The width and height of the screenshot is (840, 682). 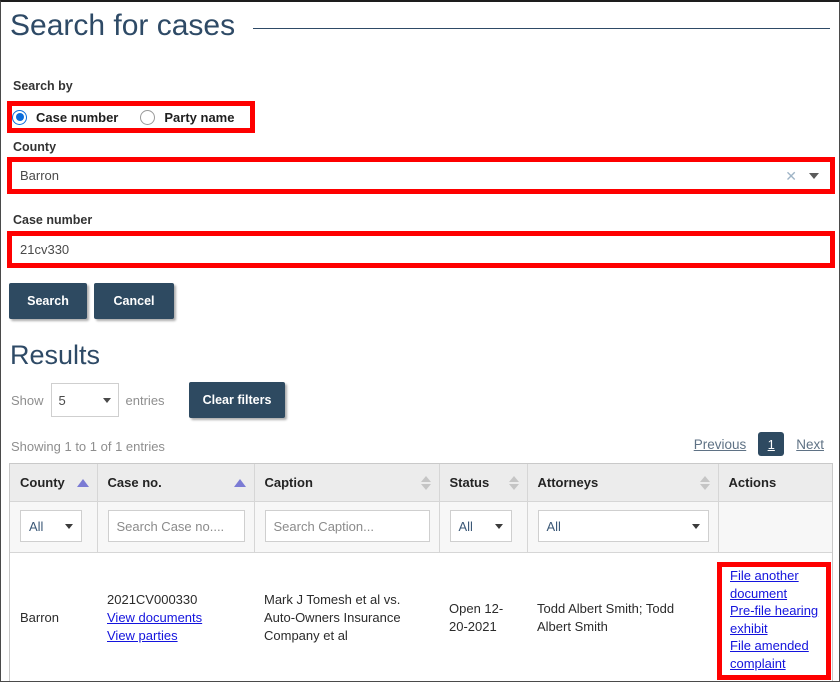 I want to click on file-another-document-link: File another document, so click(x=776, y=584).